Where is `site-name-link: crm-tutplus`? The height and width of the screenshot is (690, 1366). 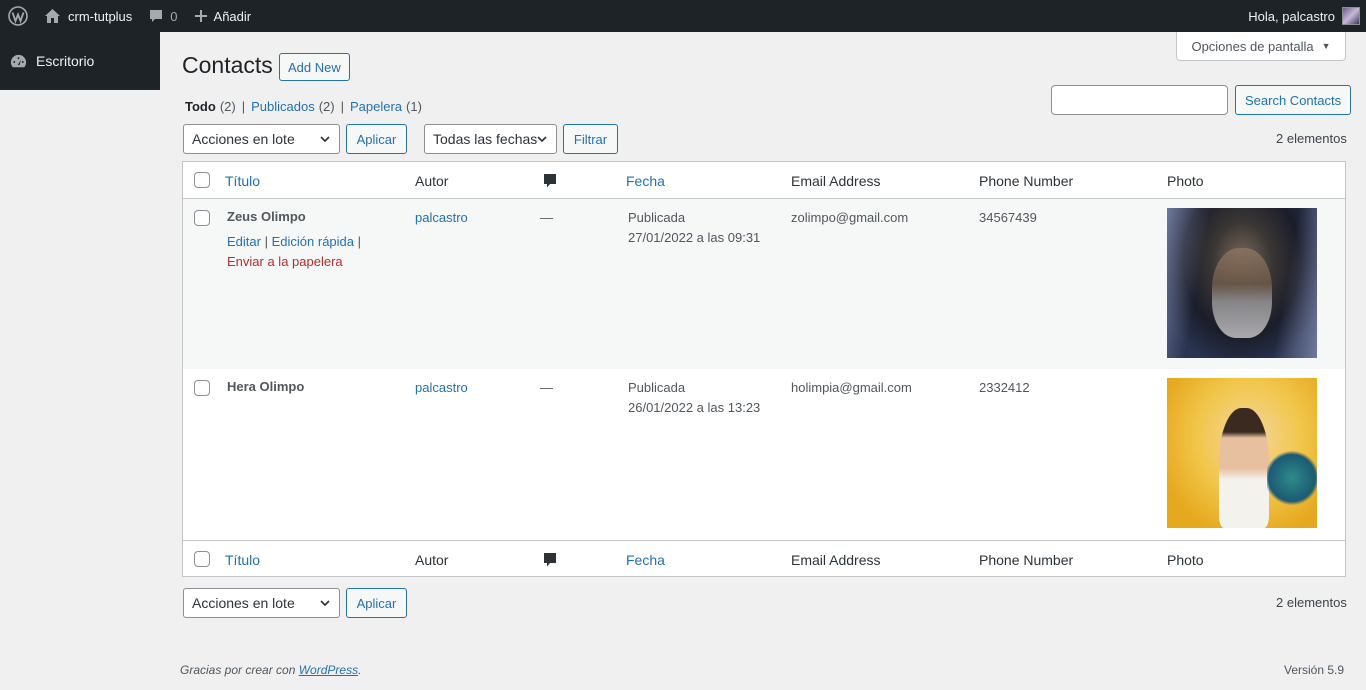
site-name-link: crm-tutplus is located at coordinates (88, 16).